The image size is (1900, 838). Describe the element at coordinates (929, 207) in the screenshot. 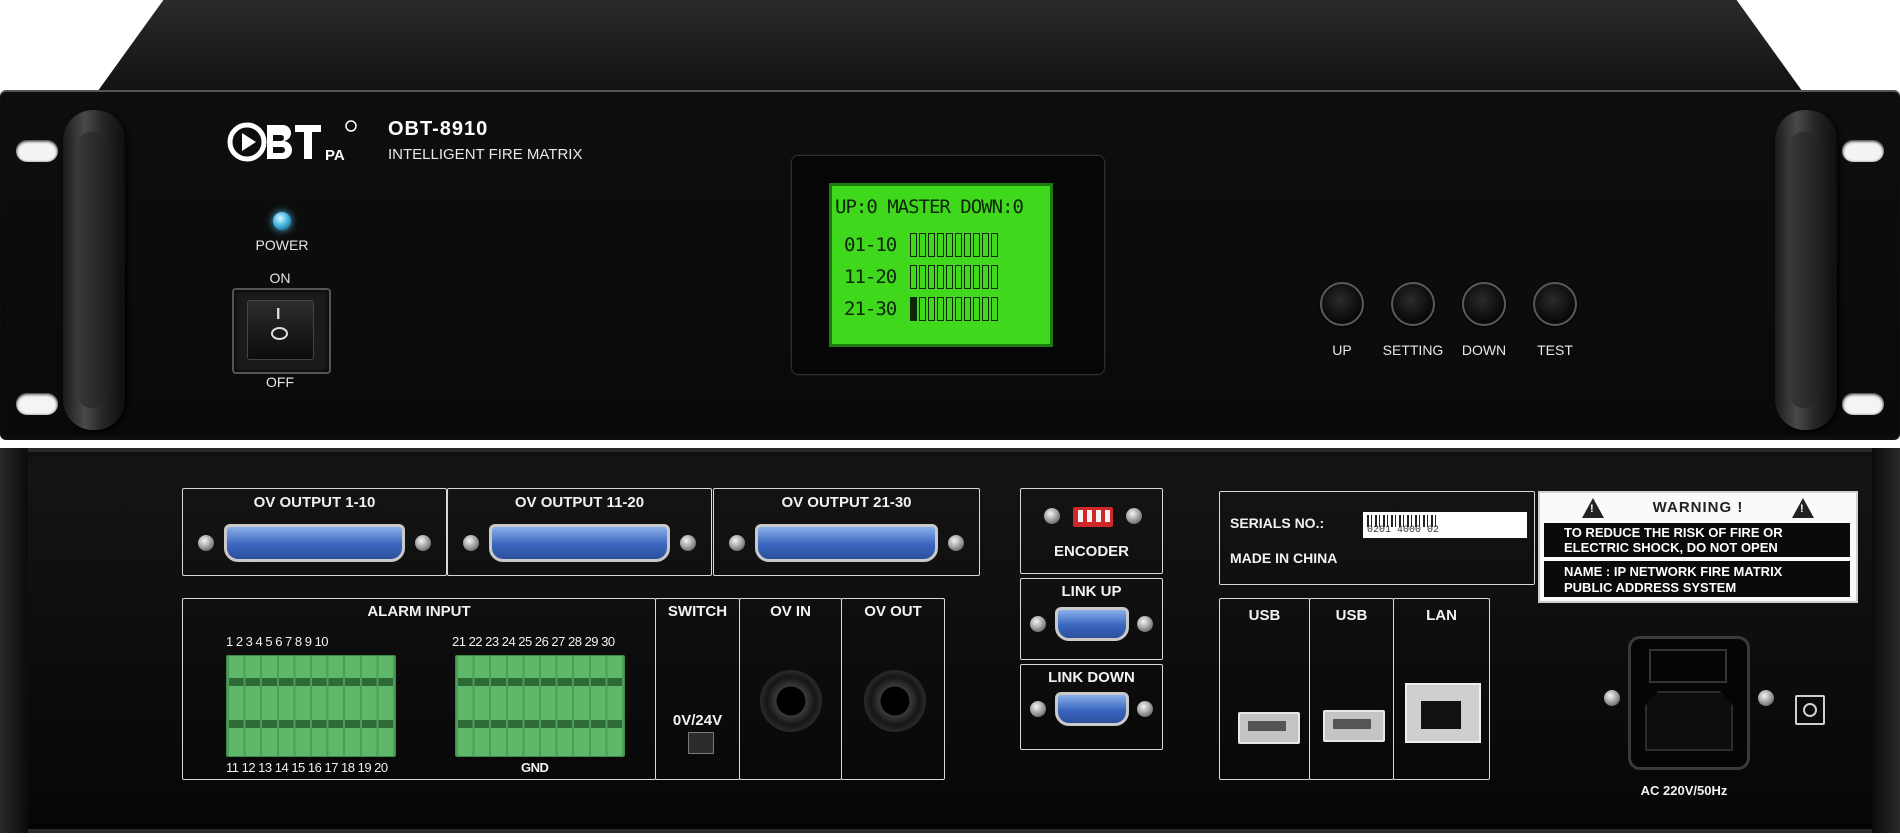

I see `lcd-header: UP:0 MASTER DOWN:0` at that location.